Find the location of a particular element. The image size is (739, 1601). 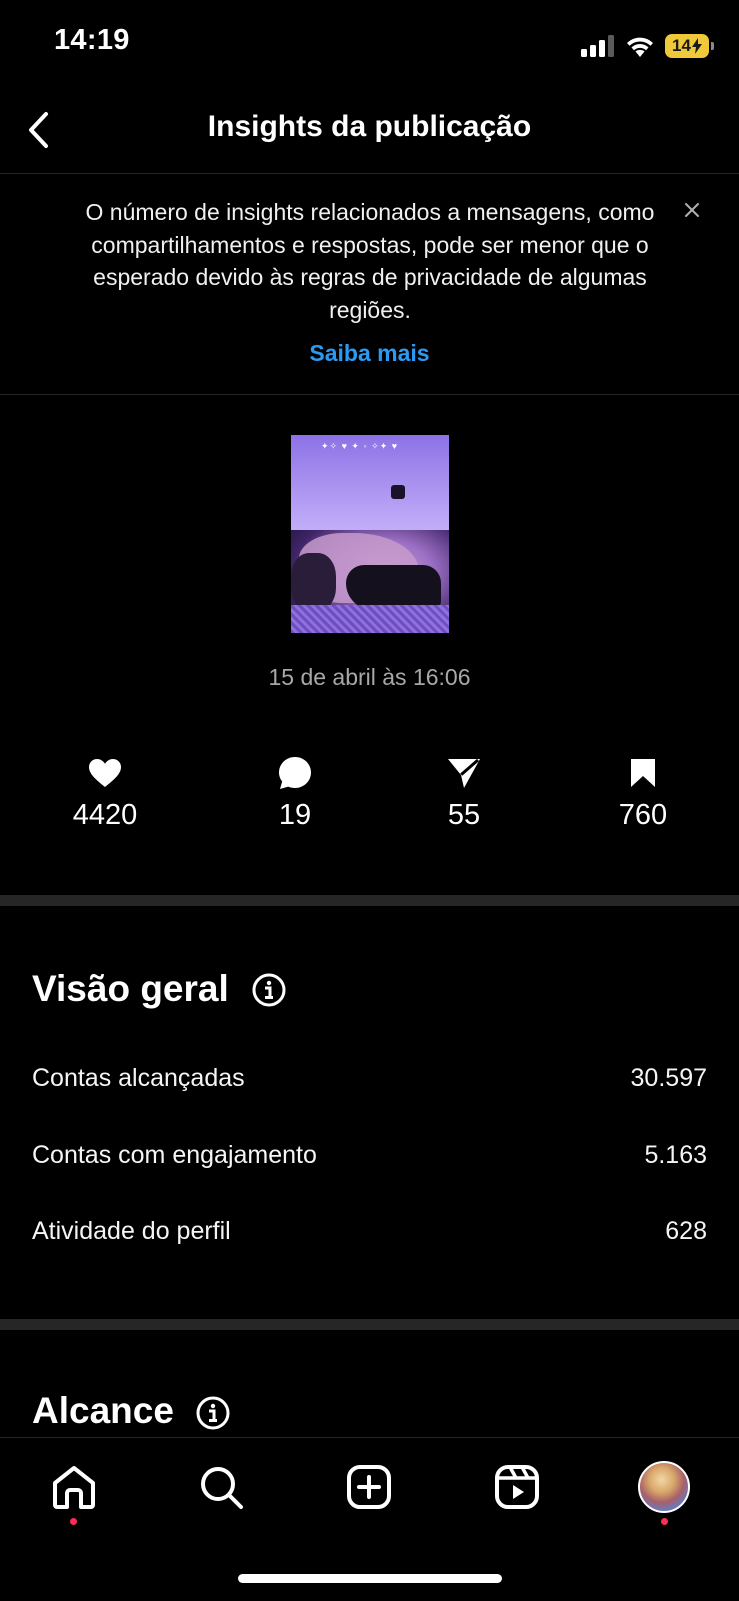

close-notice-button is located at coordinates (692, 210).